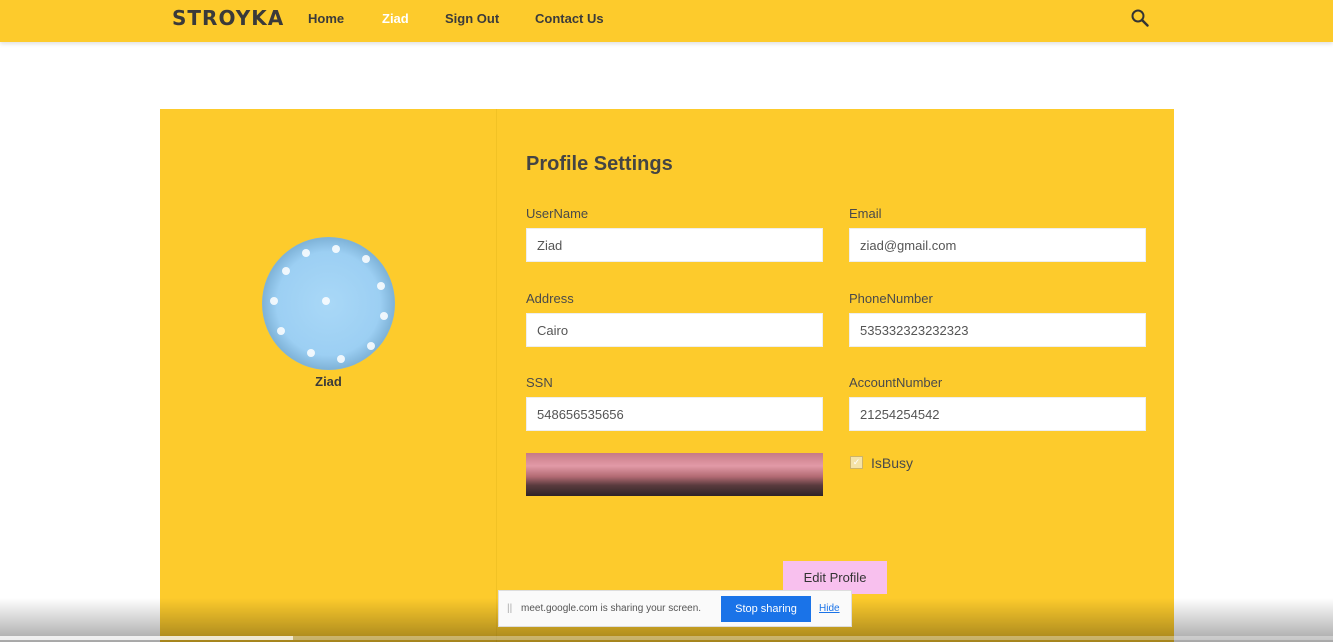 The width and height of the screenshot is (1333, 642). Describe the element at coordinates (997, 330) in the screenshot. I see `phone-field` at that location.